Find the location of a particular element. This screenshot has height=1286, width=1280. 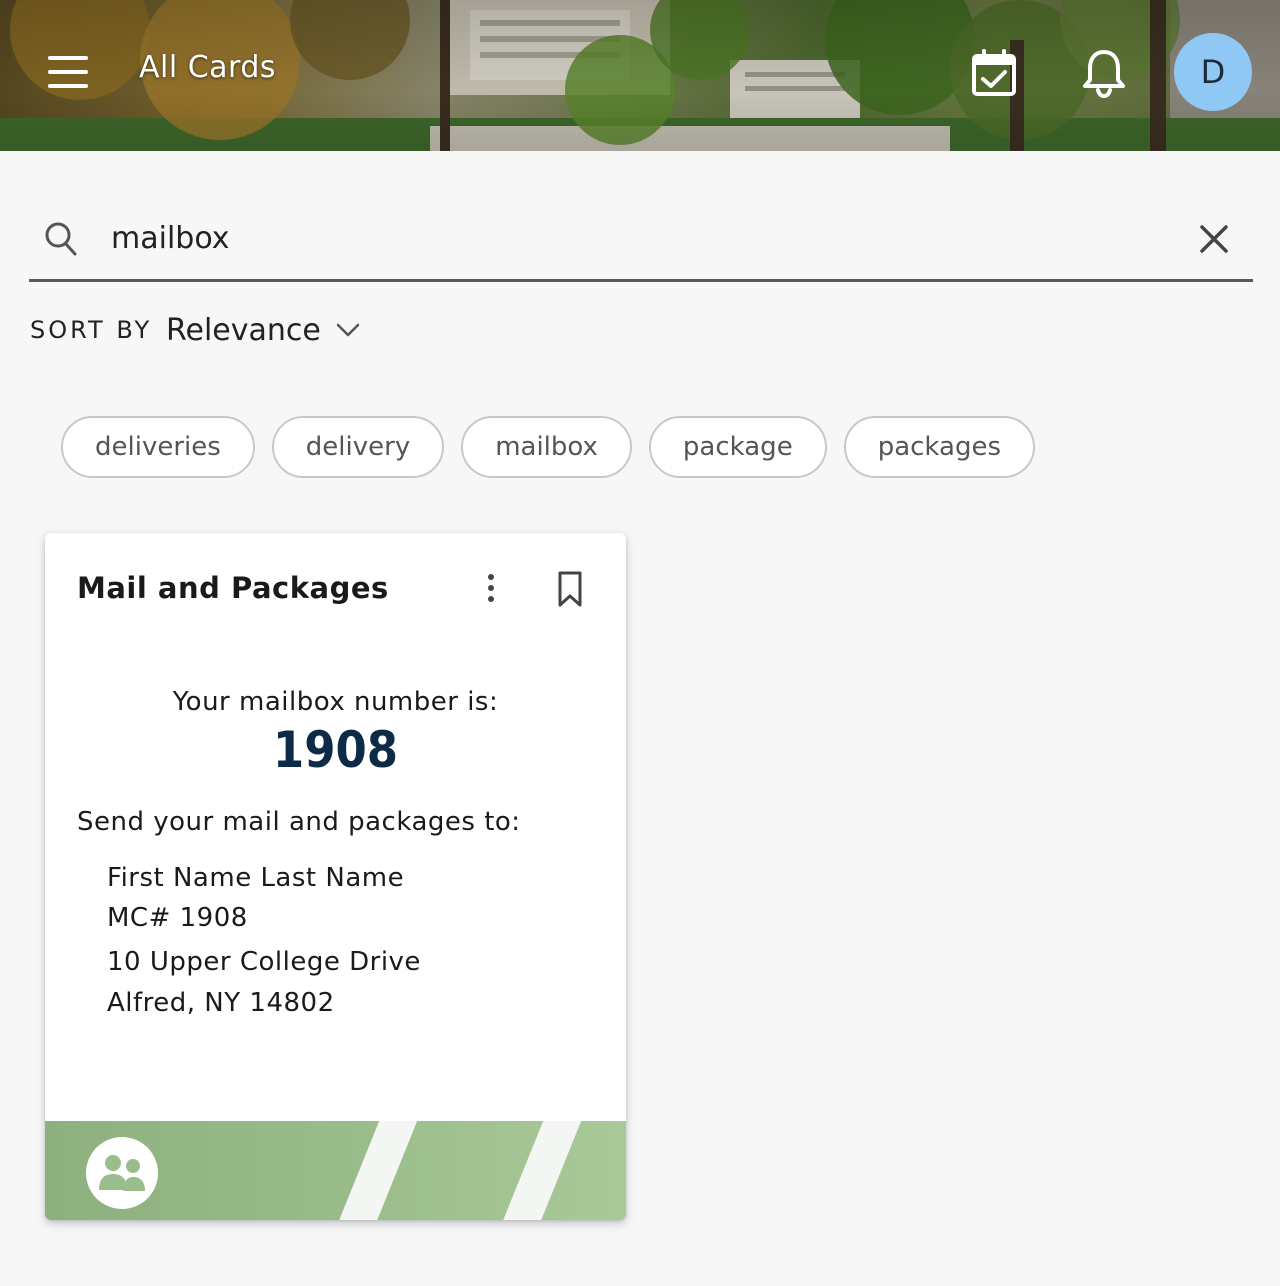

calendar-check-icon is located at coordinates (994, 72).